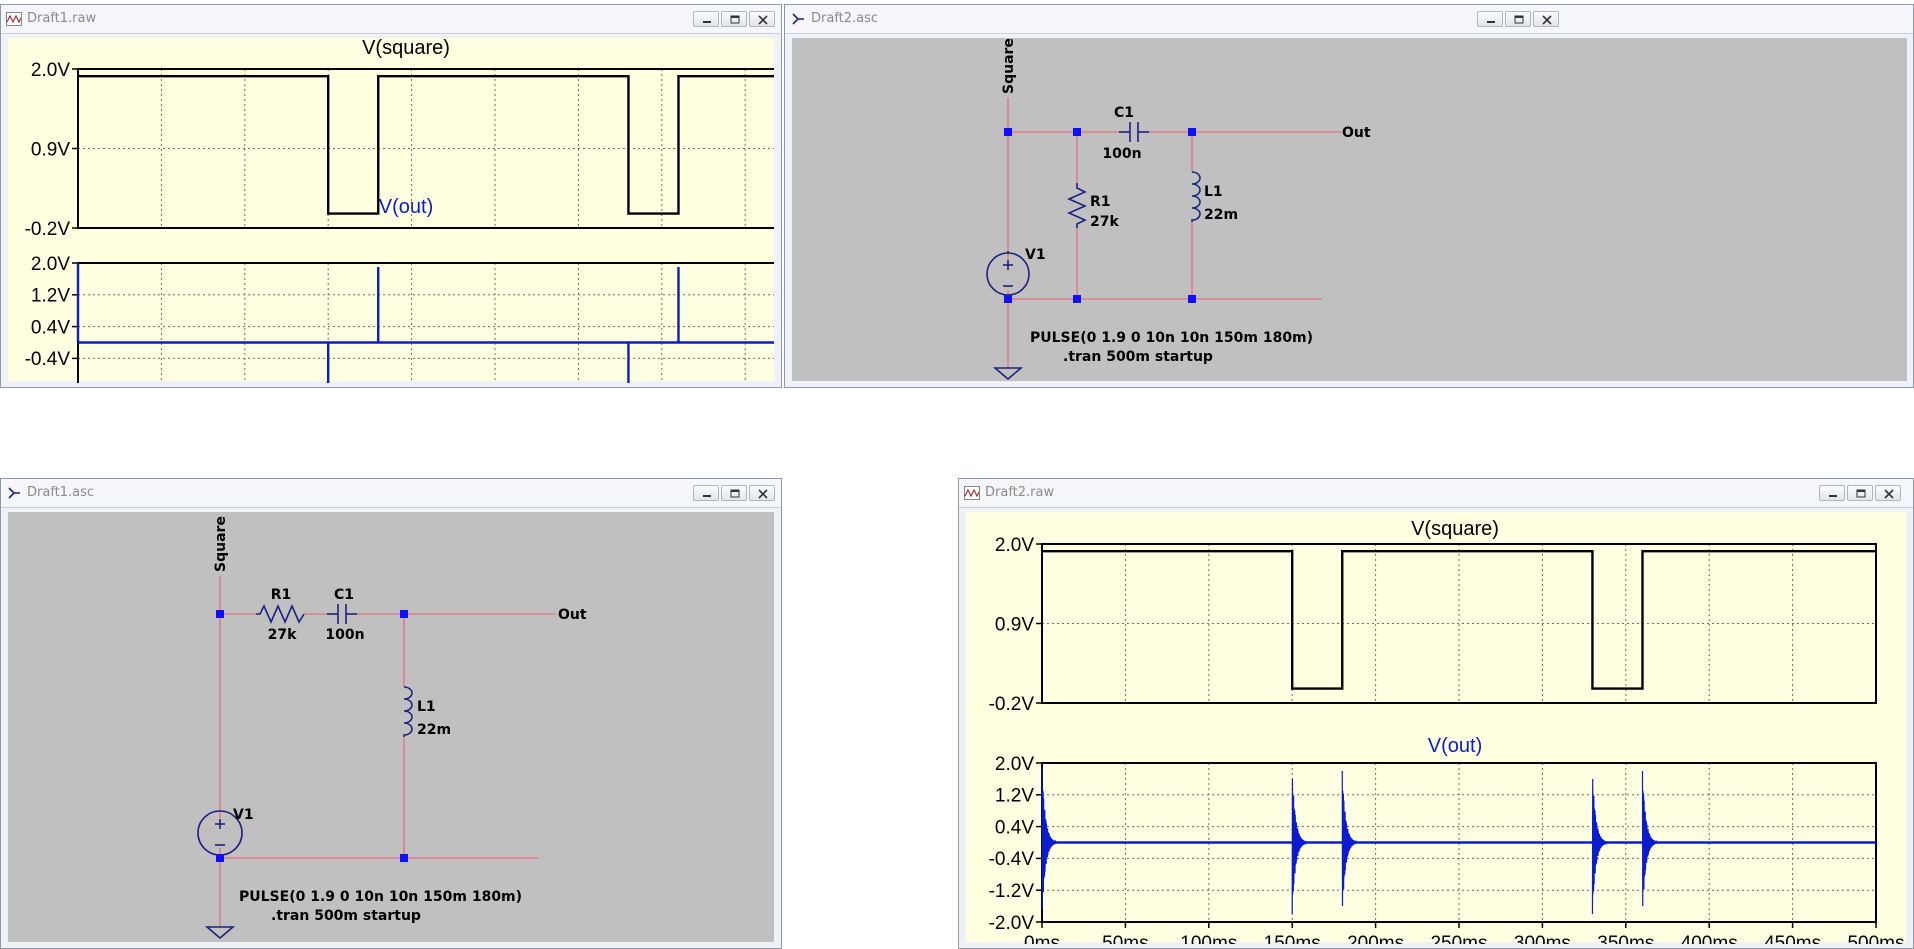  I want to click on x-tick-label: 250ms, so click(1458, 938).